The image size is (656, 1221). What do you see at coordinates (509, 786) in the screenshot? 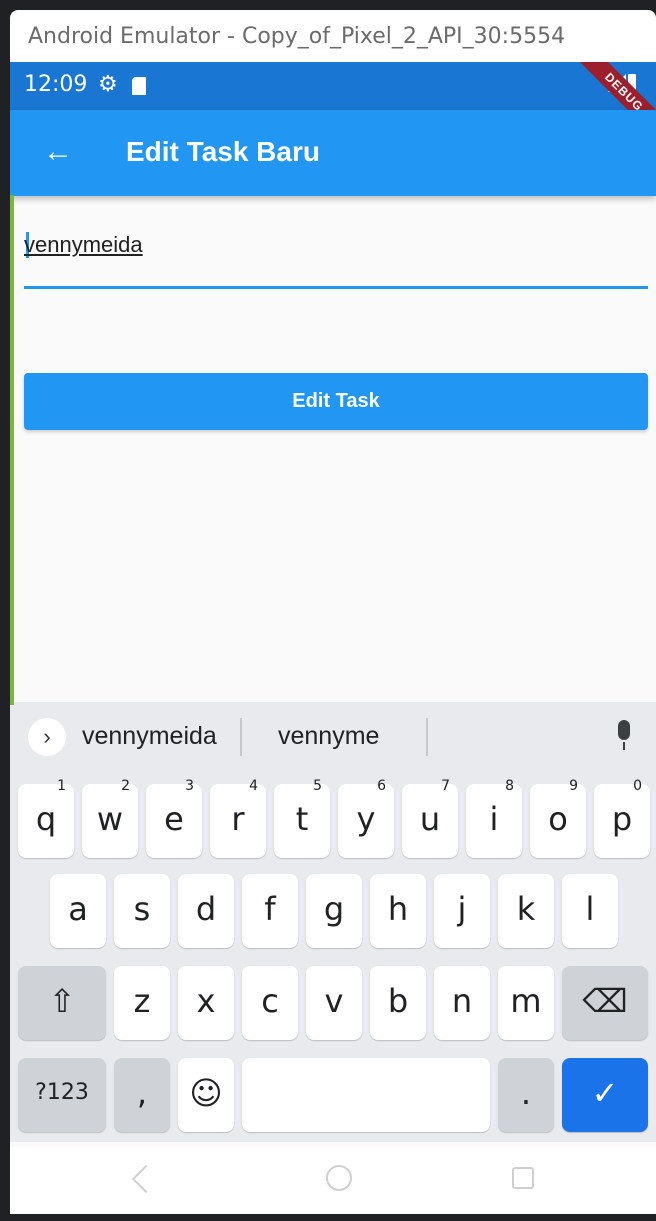
I see `key-number-hint: 8` at bounding box center [509, 786].